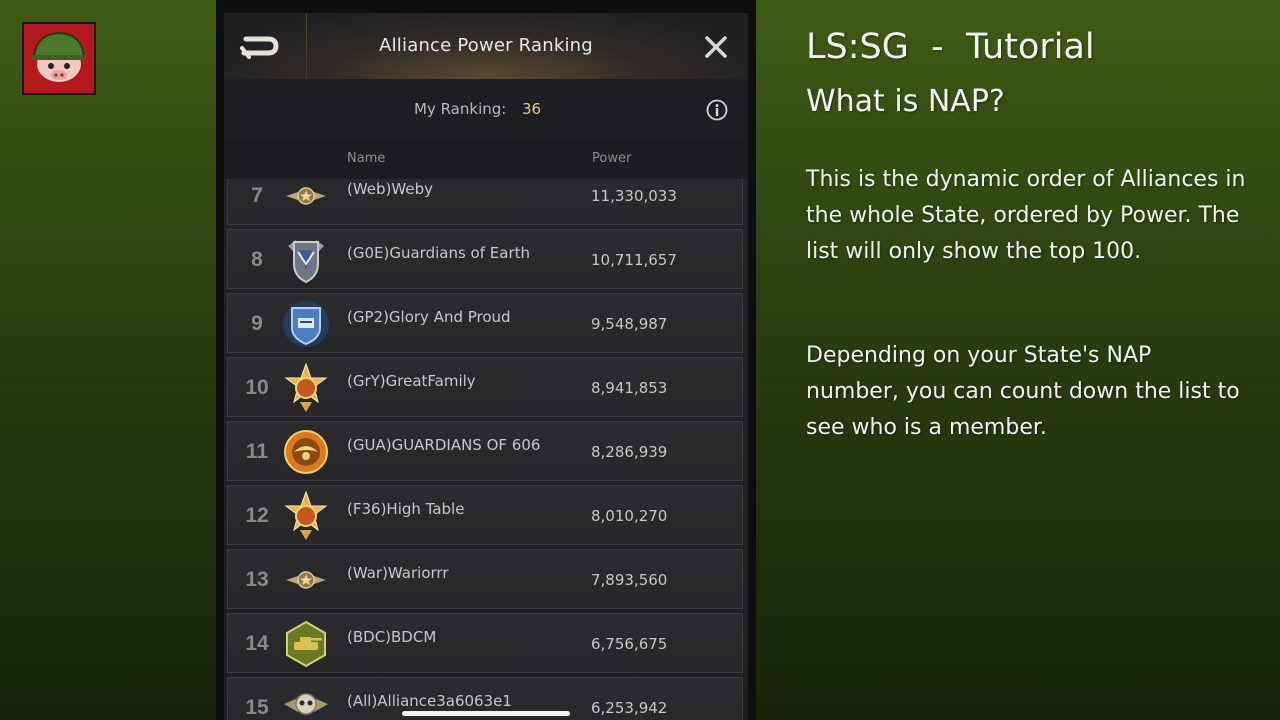 The image size is (1280, 720). What do you see at coordinates (485, 515) in the screenshot?
I see `ranking-row: 12 (F36)High Table 8,010,270` at bounding box center [485, 515].